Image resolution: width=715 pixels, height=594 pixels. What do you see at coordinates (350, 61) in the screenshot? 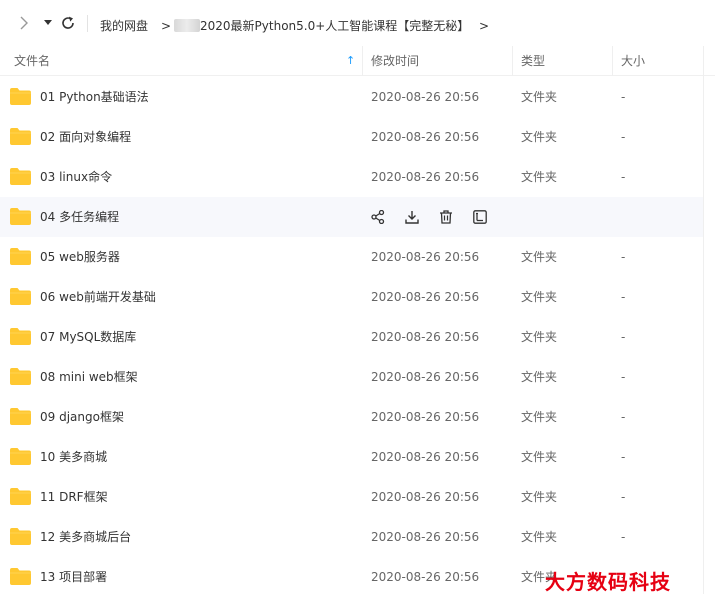
I see `sort-asc-icon: ↑` at bounding box center [350, 61].